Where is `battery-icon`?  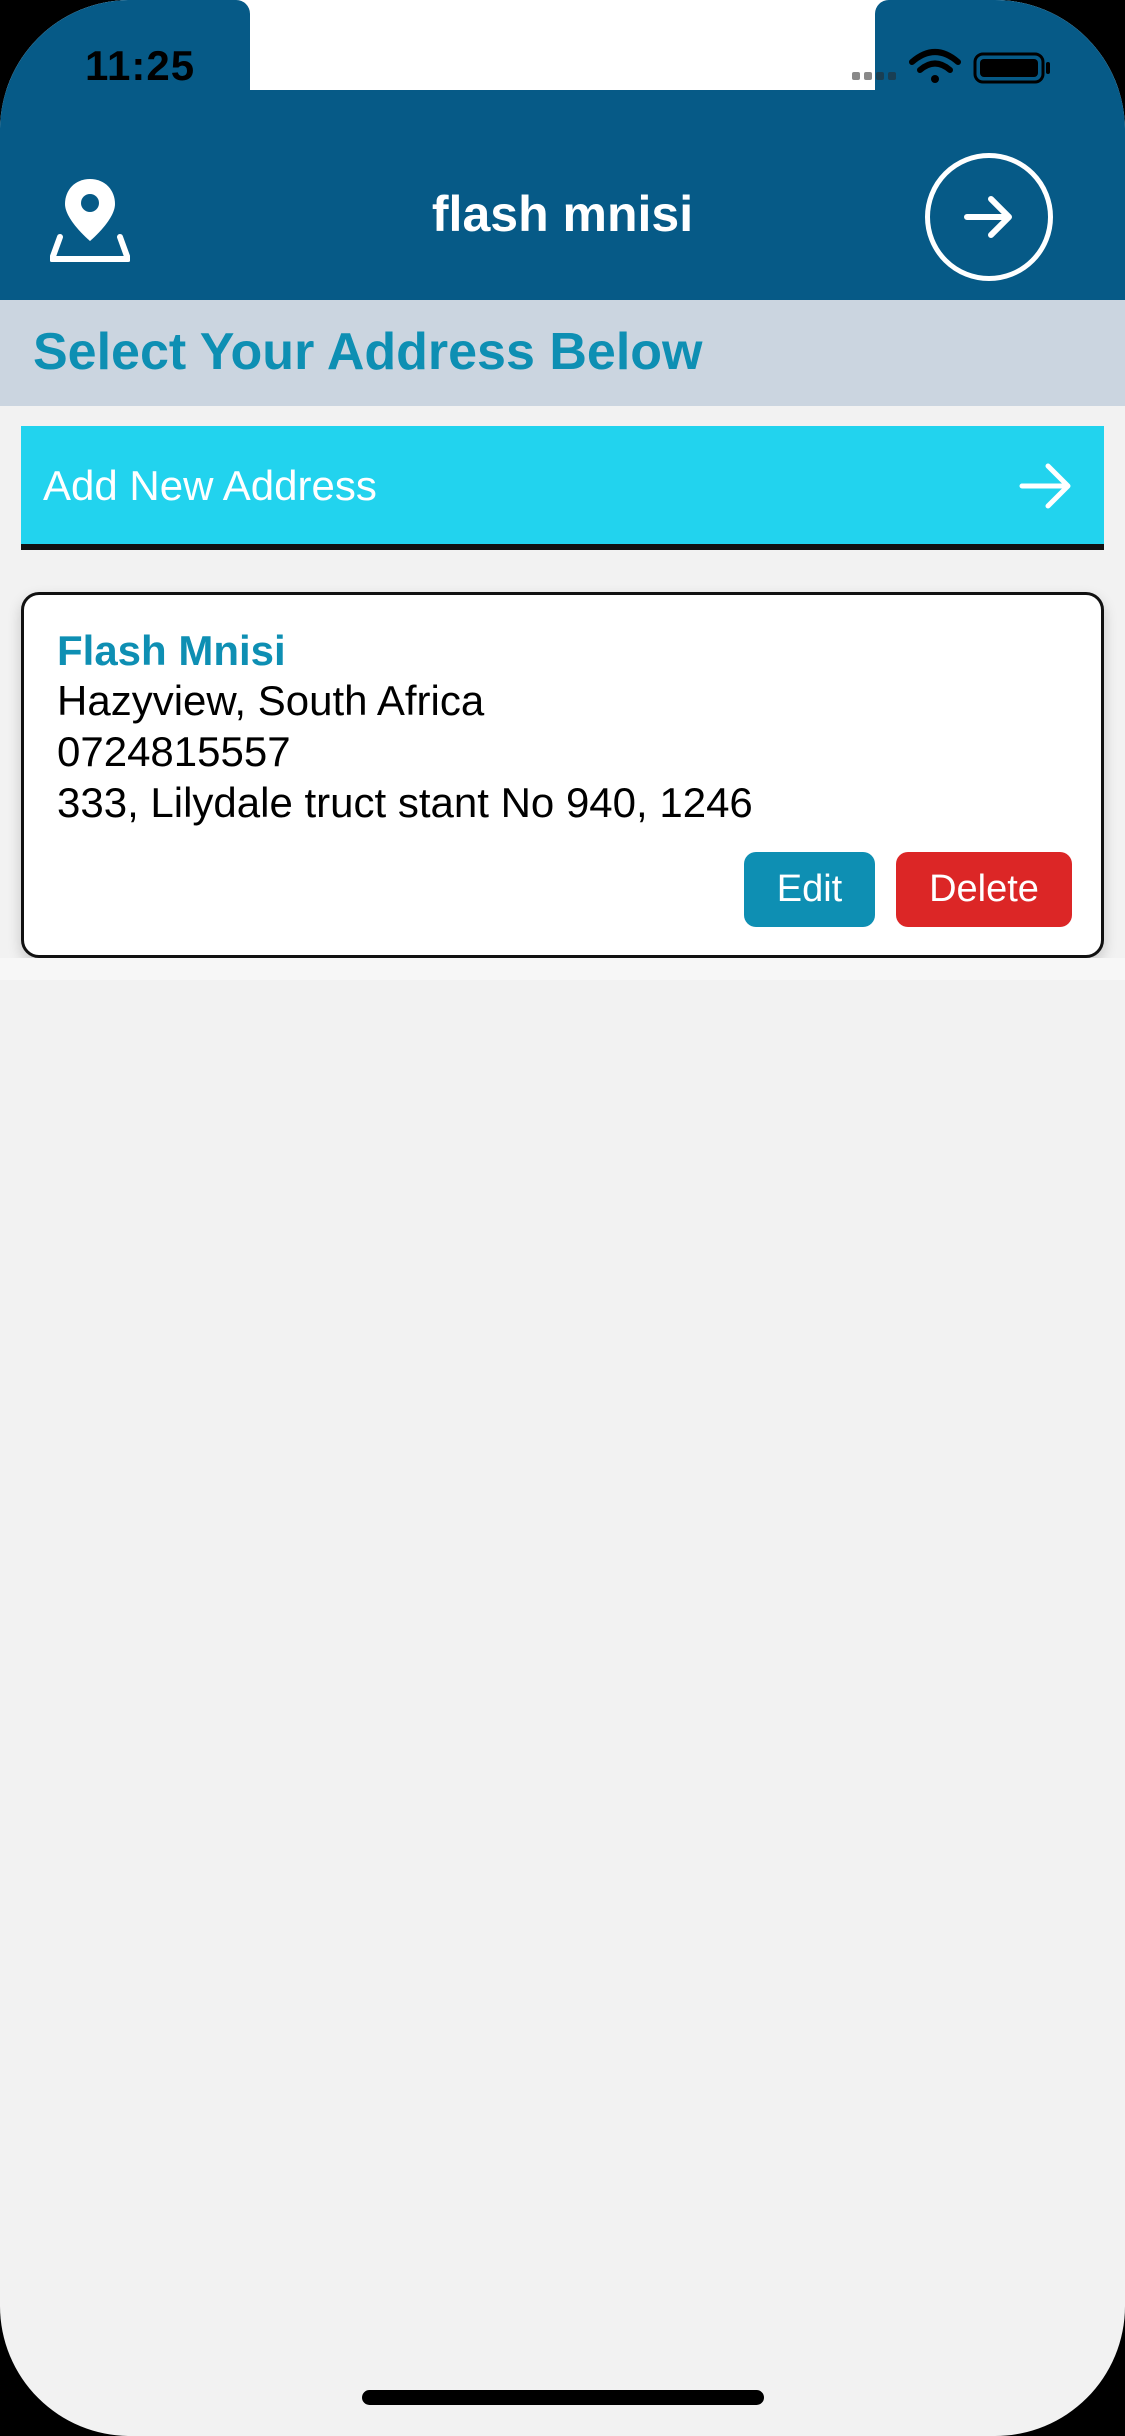 battery-icon is located at coordinates (1011, 68).